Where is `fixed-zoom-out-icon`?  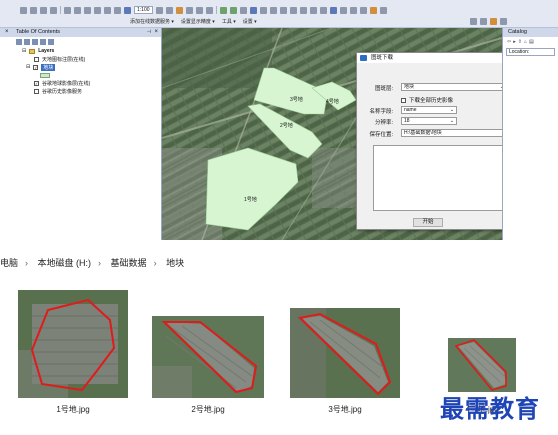
fixed-zoom-out-icon is located at coordinates (273, 10).